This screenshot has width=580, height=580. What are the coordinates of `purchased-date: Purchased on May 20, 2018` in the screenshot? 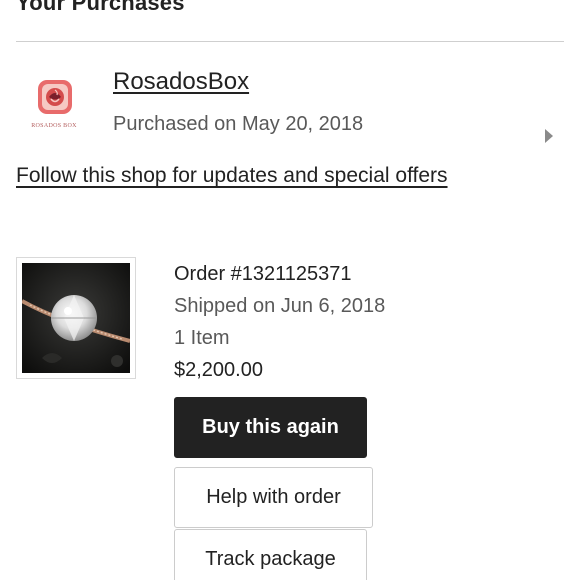 It's located at (238, 124).